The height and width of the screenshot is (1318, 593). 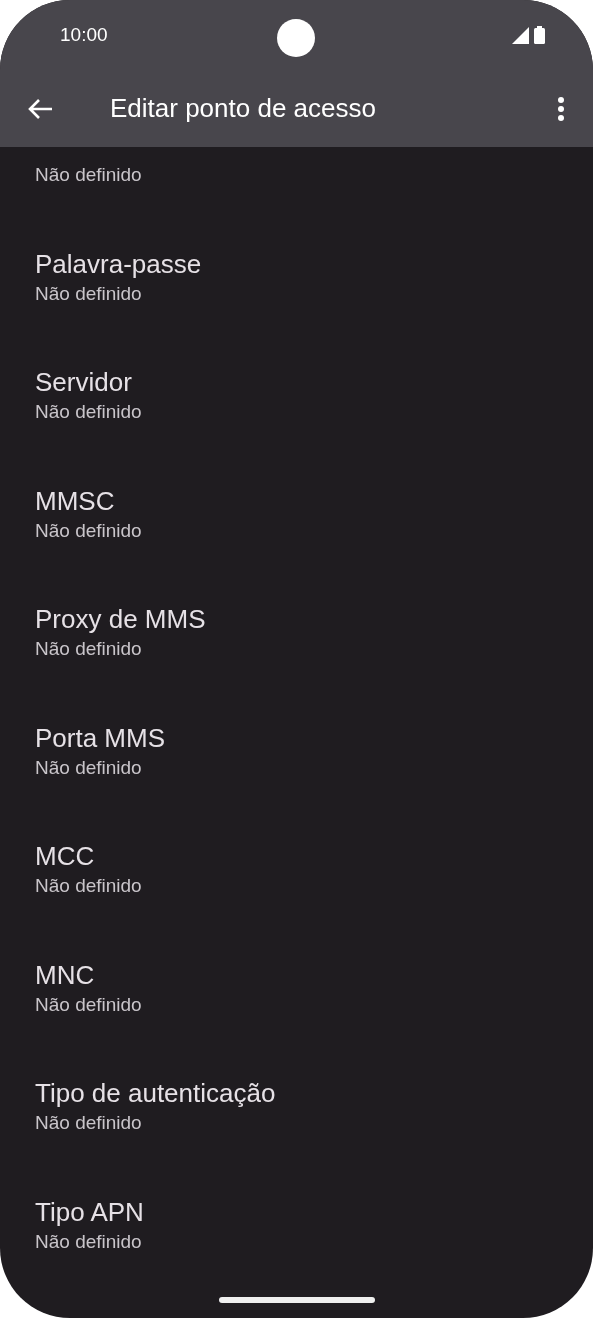 What do you see at coordinates (296, 1000) in the screenshot?
I see `setting-item: MNC Não definido` at bounding box center [296, 1000].